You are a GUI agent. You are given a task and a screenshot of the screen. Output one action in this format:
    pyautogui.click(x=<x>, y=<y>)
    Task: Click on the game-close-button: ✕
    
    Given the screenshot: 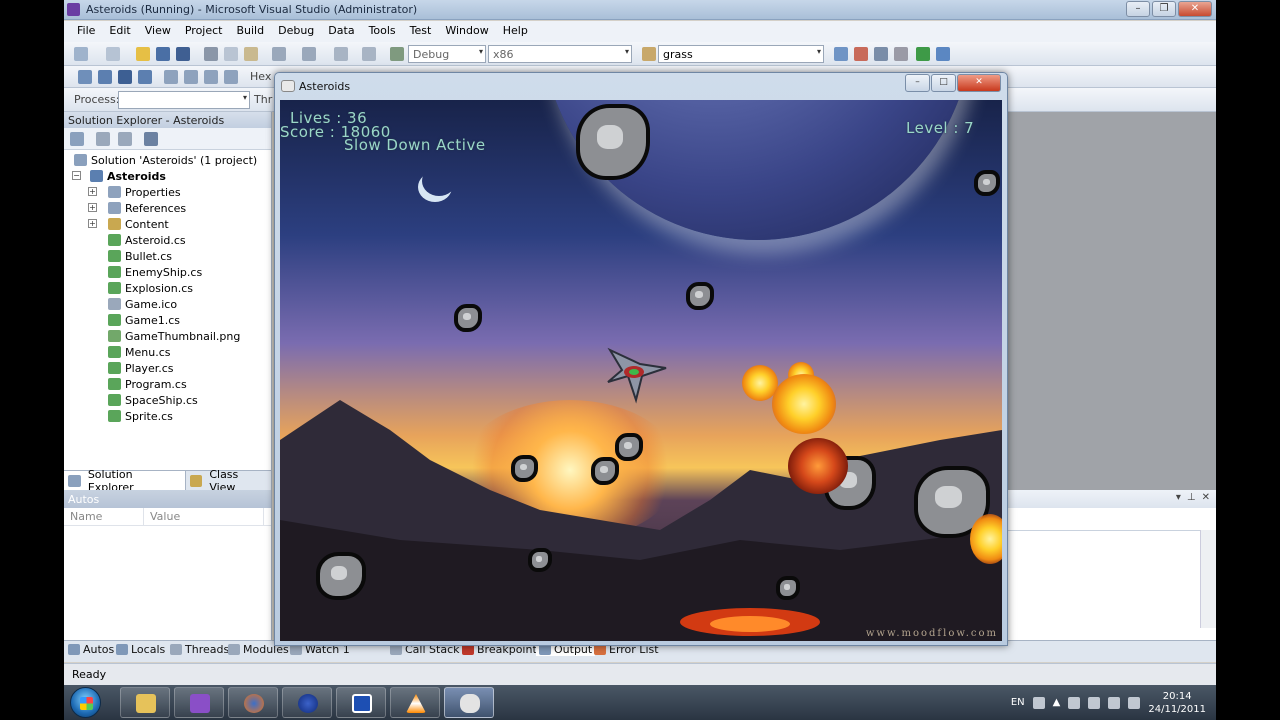 What is the action you would take?
    pyautogui.click(x=979, y=83)
    